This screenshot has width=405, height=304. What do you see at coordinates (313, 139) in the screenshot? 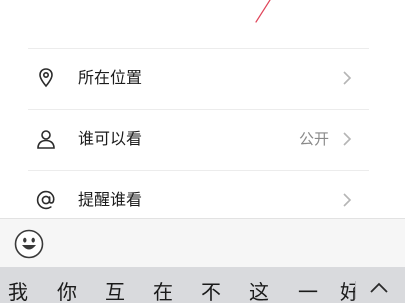
I see `visibility-value: 公开` at bounding box center [313, 139].